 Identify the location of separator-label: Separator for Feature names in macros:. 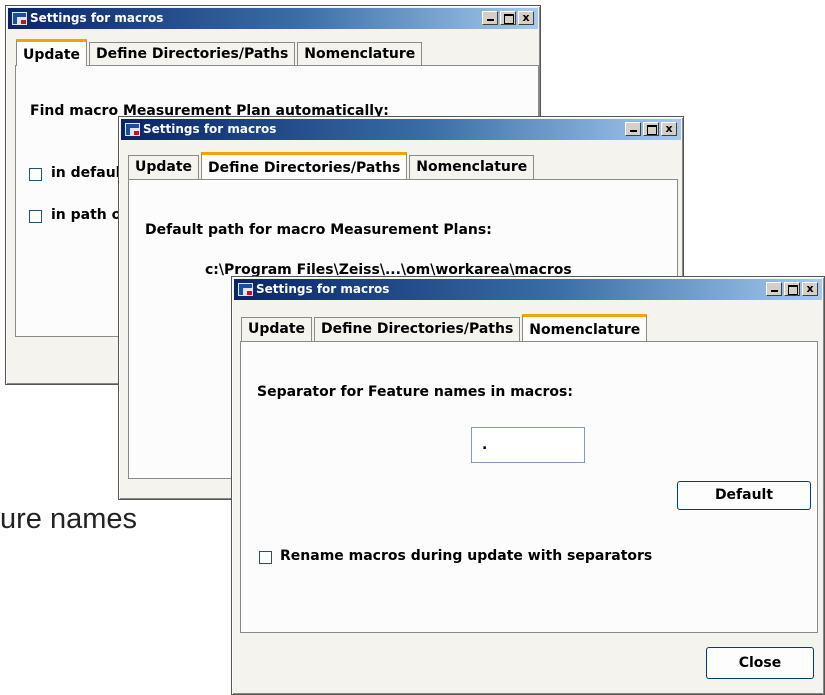
(415, 392).